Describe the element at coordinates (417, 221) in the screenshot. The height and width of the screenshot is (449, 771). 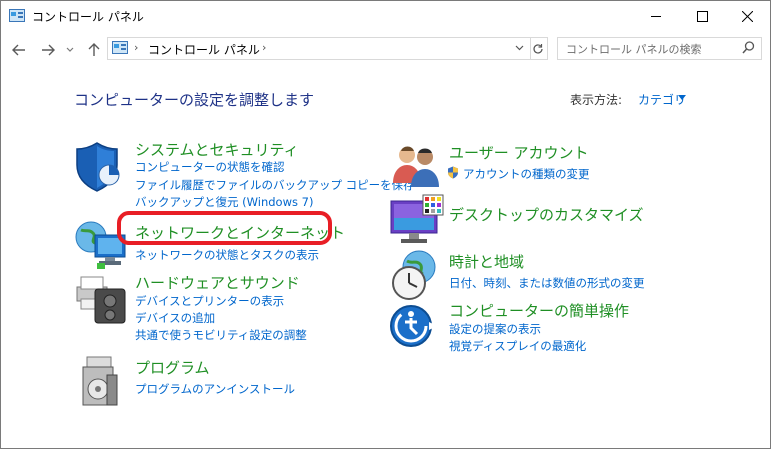
I see `desktop-icon` at that location.